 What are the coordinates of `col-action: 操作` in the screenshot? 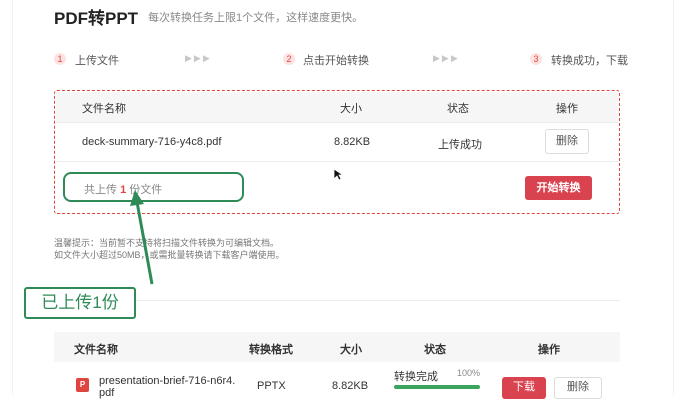 It's located at (567, 109).